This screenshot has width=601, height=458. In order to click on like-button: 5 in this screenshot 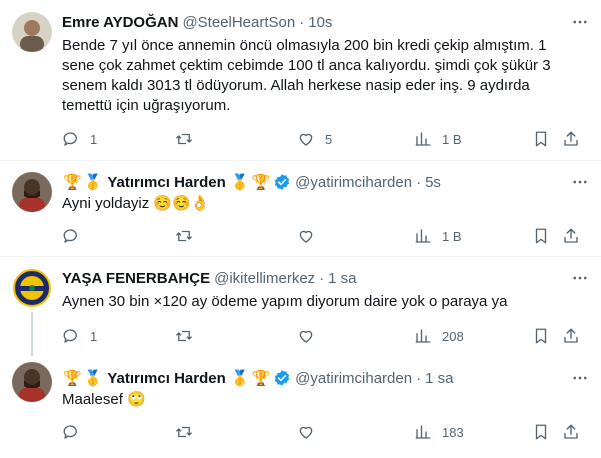, I will do `click(314, 139)`.